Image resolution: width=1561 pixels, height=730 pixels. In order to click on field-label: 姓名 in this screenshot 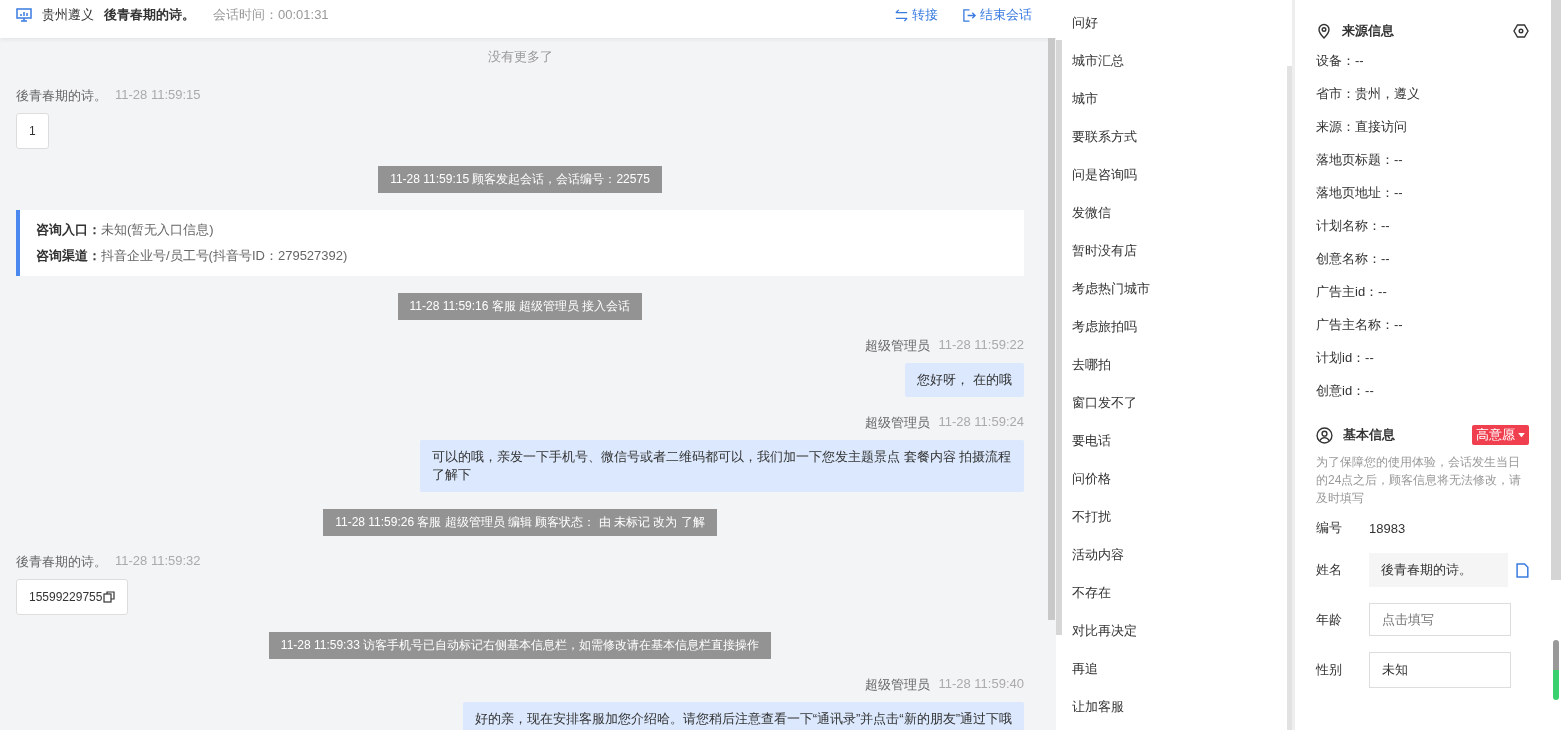, I will do `click(1329, 570)`.